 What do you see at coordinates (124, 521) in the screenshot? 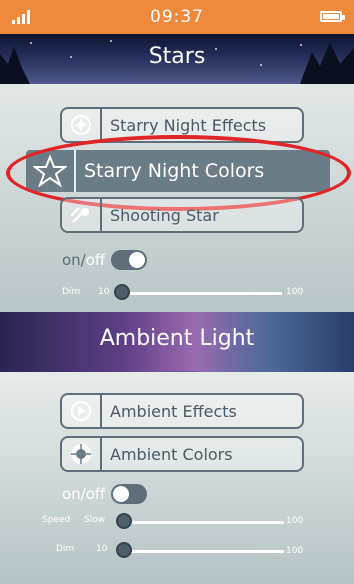
I see `ambient-speed-thumb` at bounding box center [124, 521].